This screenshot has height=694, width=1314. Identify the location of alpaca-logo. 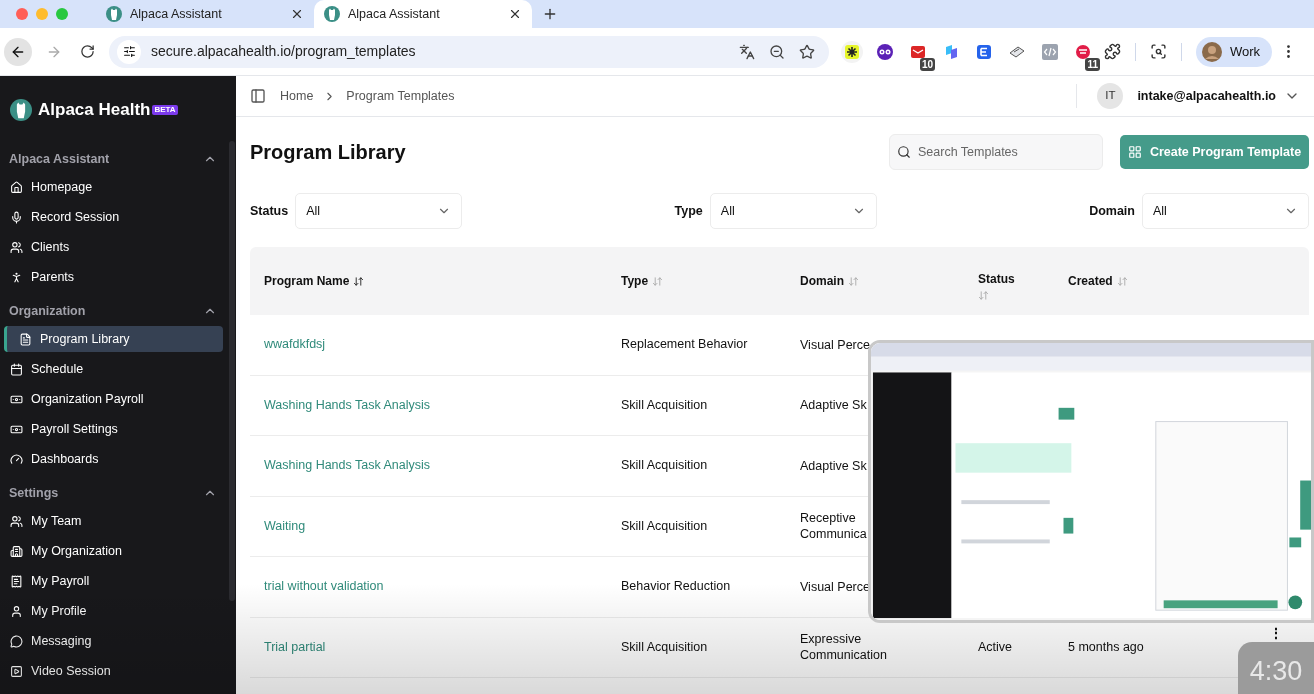
(21, 110).